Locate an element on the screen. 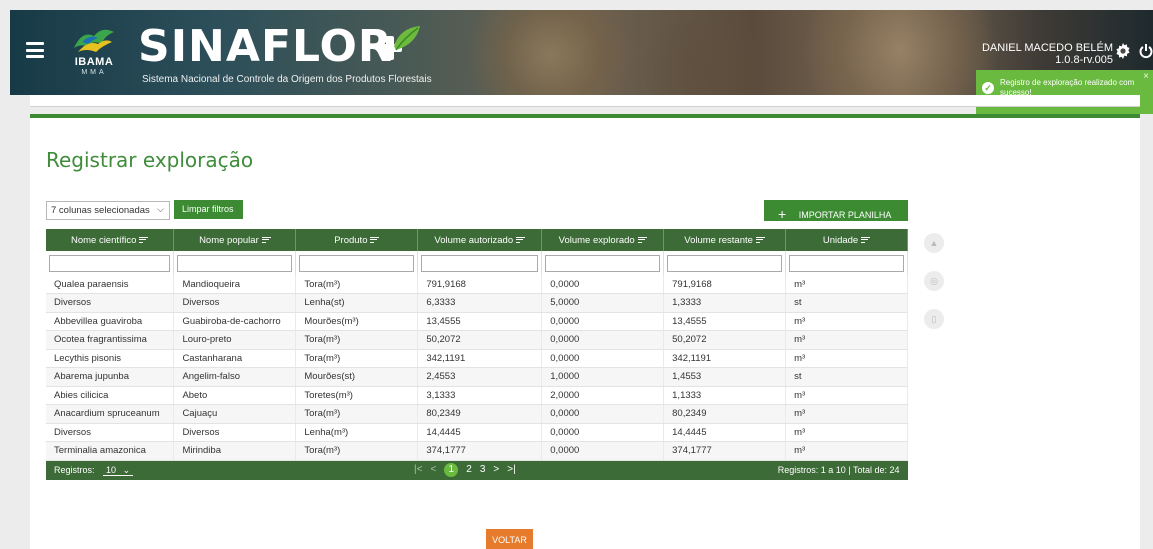 The image size is (1153, 549). column-header: Nome científico is located at coordinates (110, 240).